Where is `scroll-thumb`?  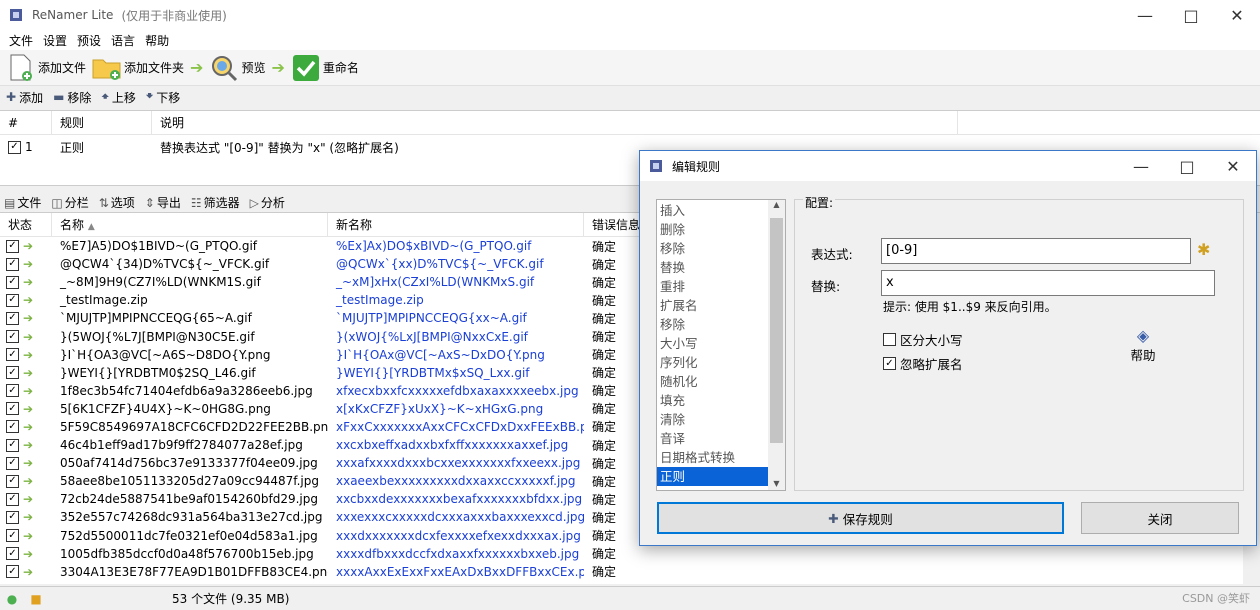
scroll-thumb is located at coordinates (776, 330).